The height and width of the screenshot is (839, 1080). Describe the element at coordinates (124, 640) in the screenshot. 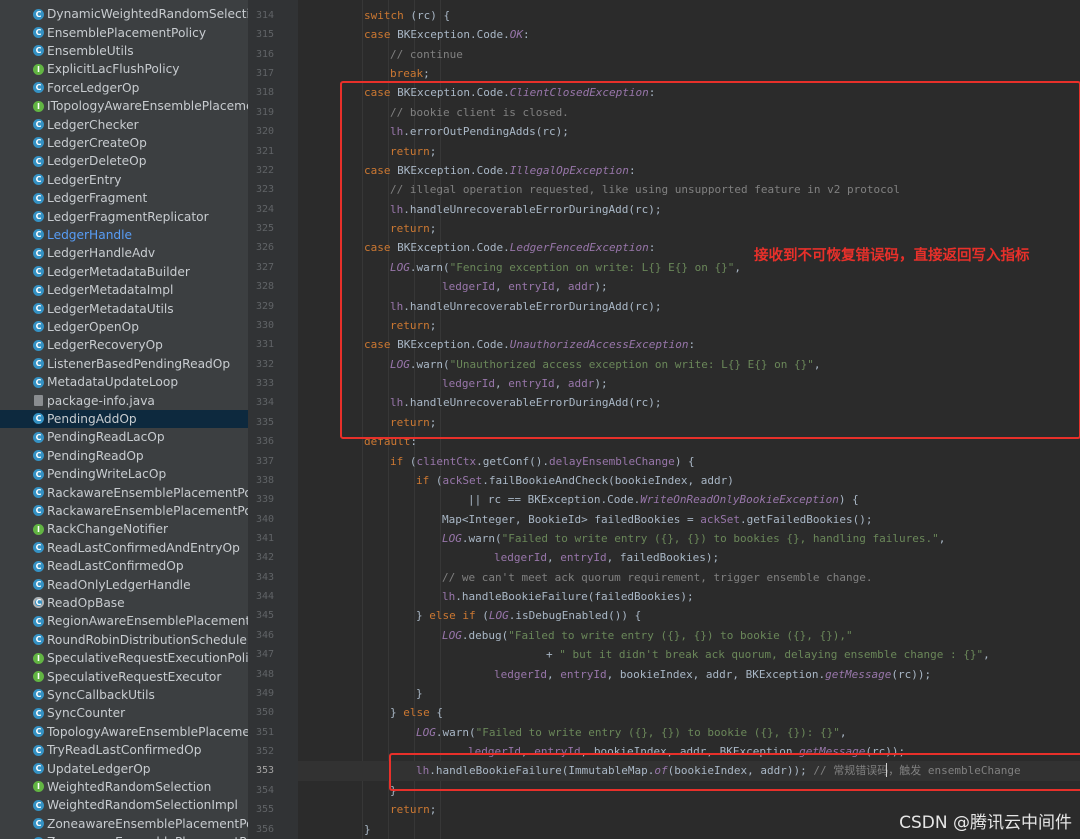

I see `tree-item: C RoundRobinDistributionSchedule` at that location.